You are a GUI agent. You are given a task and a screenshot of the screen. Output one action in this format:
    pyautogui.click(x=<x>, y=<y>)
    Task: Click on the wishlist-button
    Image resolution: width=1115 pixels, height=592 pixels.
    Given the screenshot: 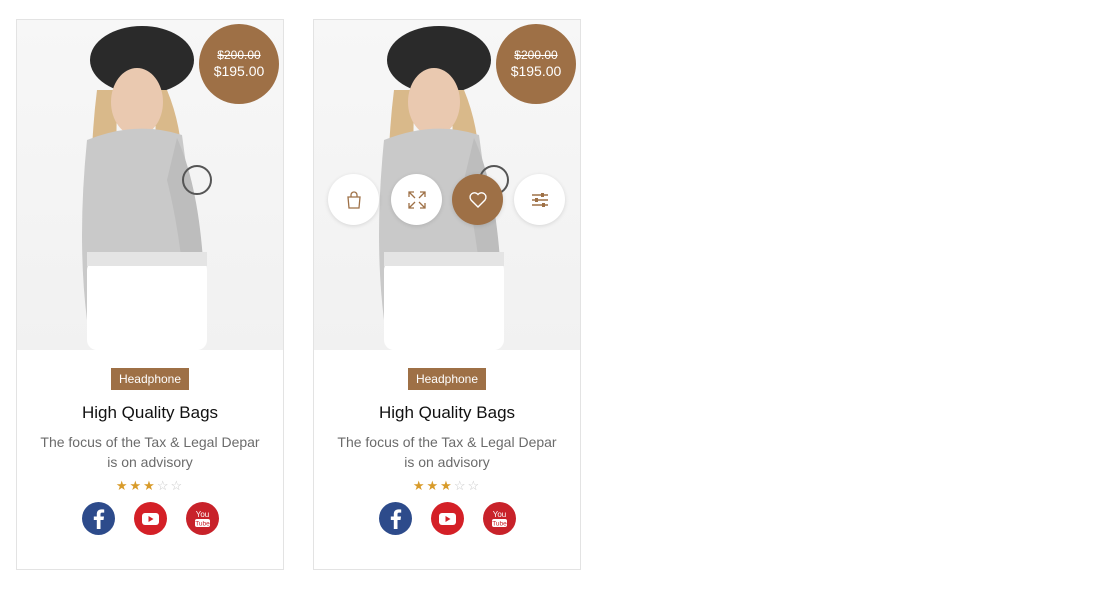 What is the action you would take?
    pyautogui.click(x=477, y=199)
    